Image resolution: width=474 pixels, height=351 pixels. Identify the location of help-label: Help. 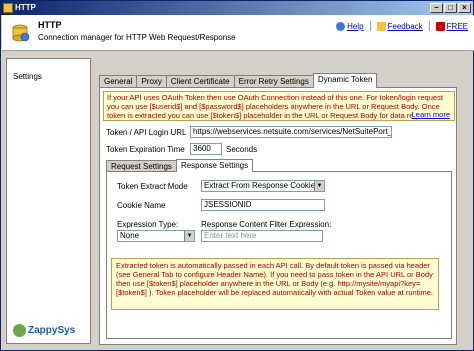
(355, 26).